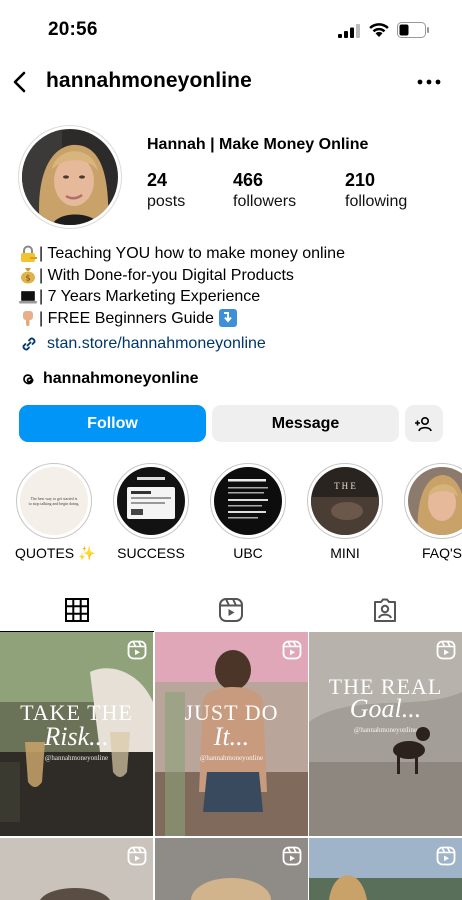 This screenshot has width=462, height=900. What do you see at coordinates (151, 553) in the screenshot?
I see `highlight-label: SUCCESS` at bounding box center [151, 553].